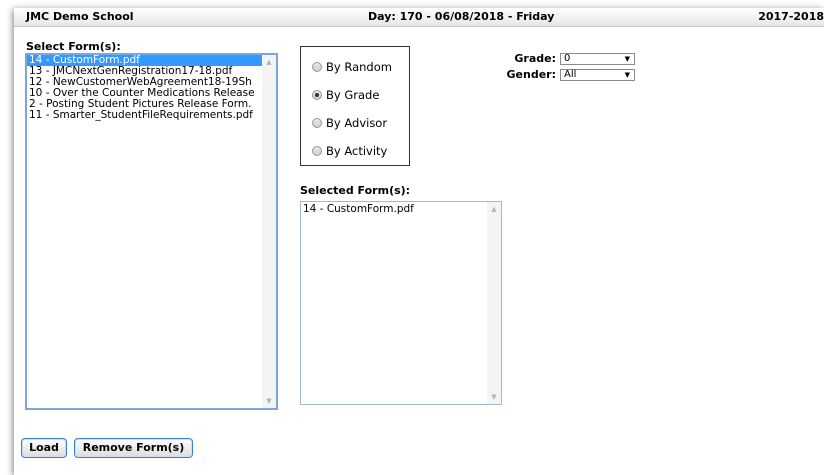 The image size is (824, 475). I want to click on gender-select: All ▼, so click(597, 75).